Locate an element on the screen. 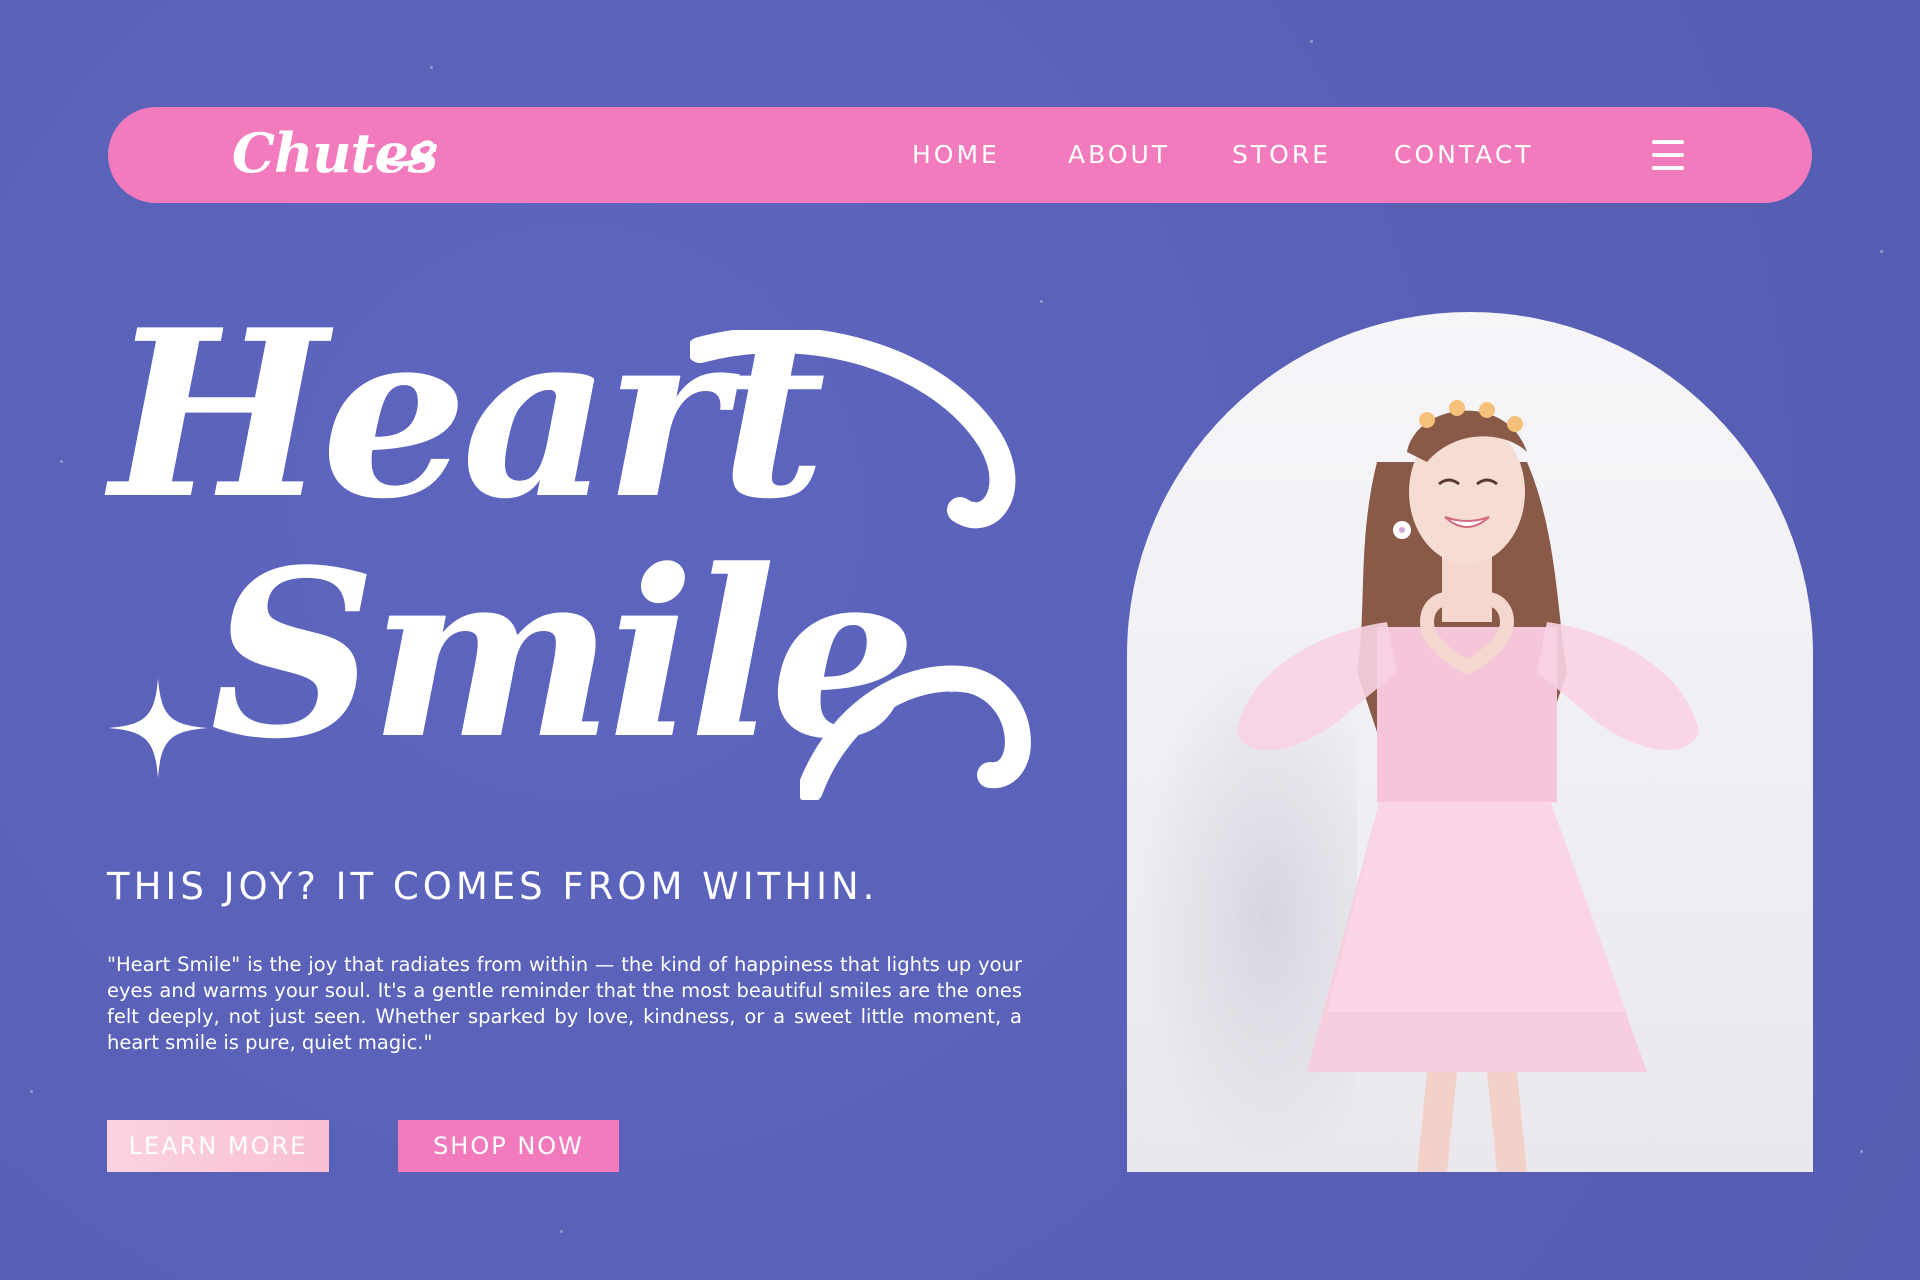  logo-swash-decoration is located at coordinates (406, 153).